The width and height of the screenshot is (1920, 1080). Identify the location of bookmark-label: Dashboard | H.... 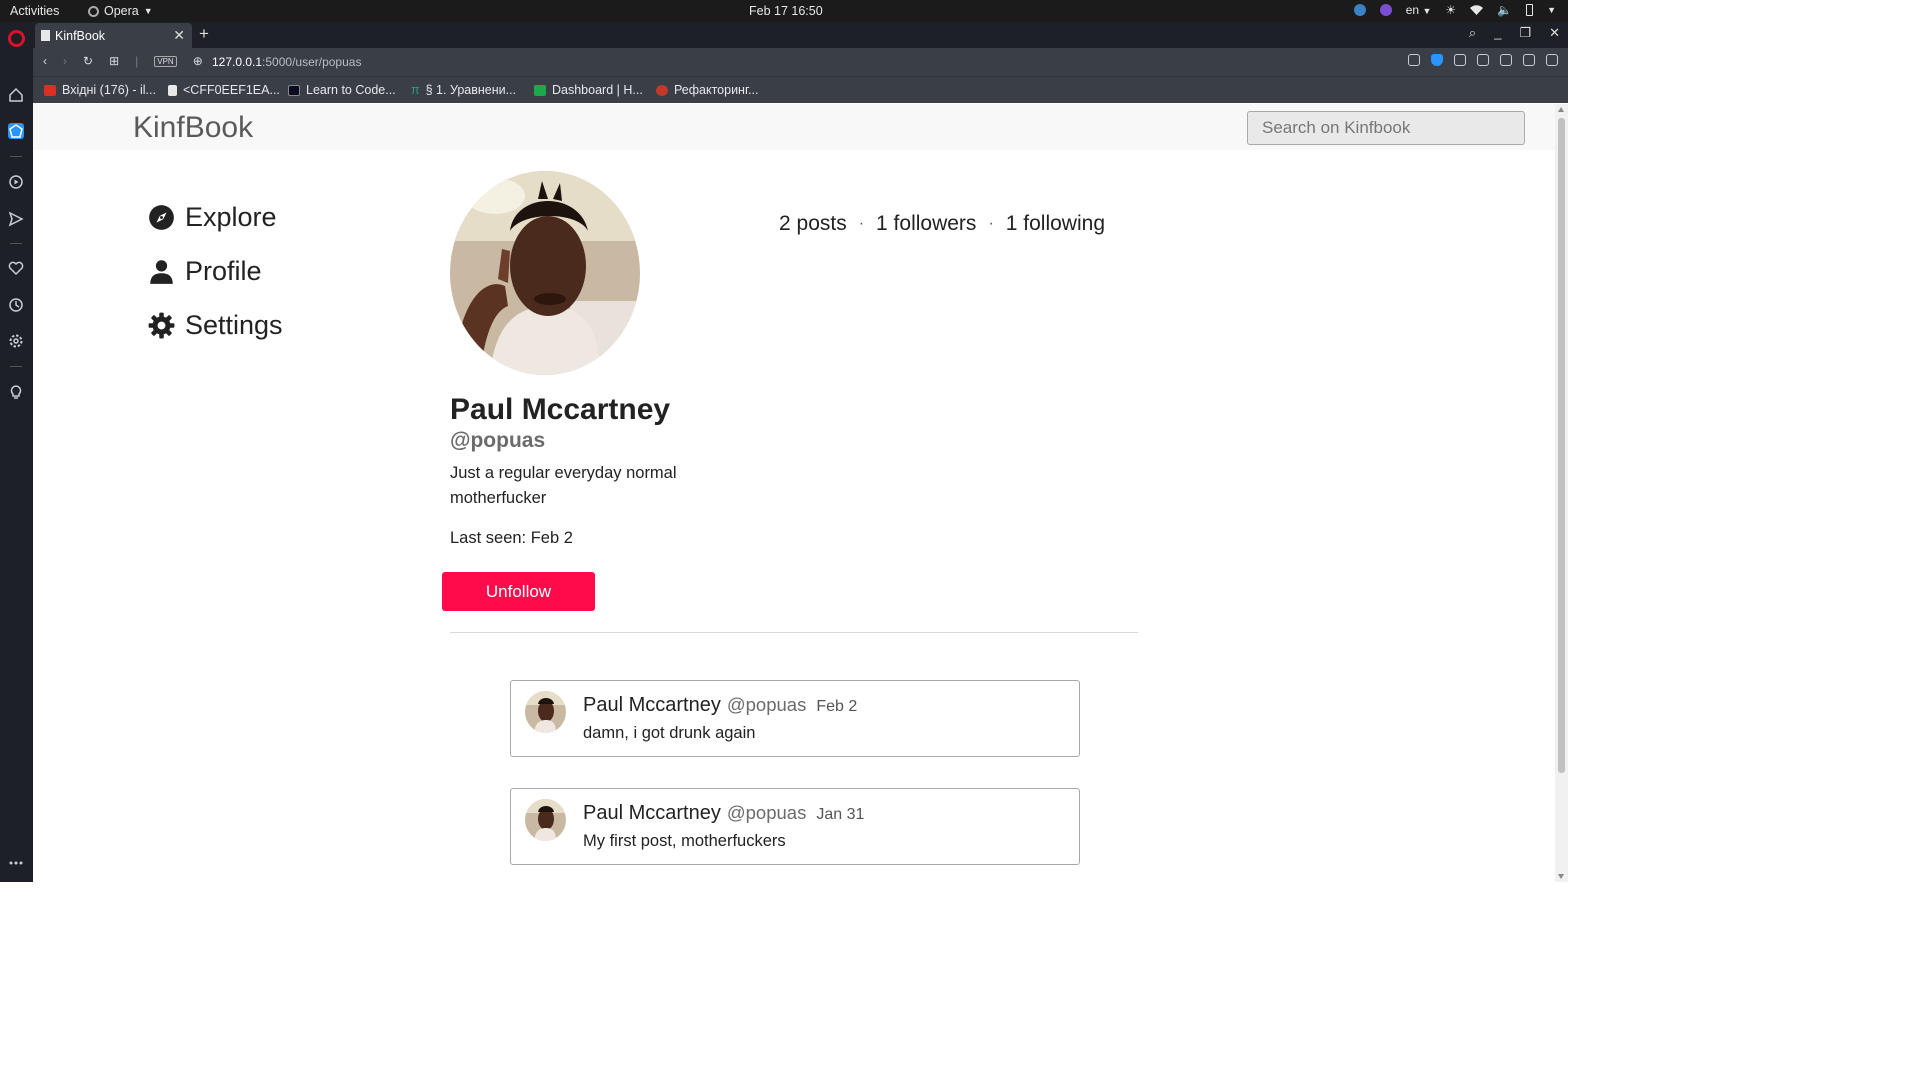
(597, 90).